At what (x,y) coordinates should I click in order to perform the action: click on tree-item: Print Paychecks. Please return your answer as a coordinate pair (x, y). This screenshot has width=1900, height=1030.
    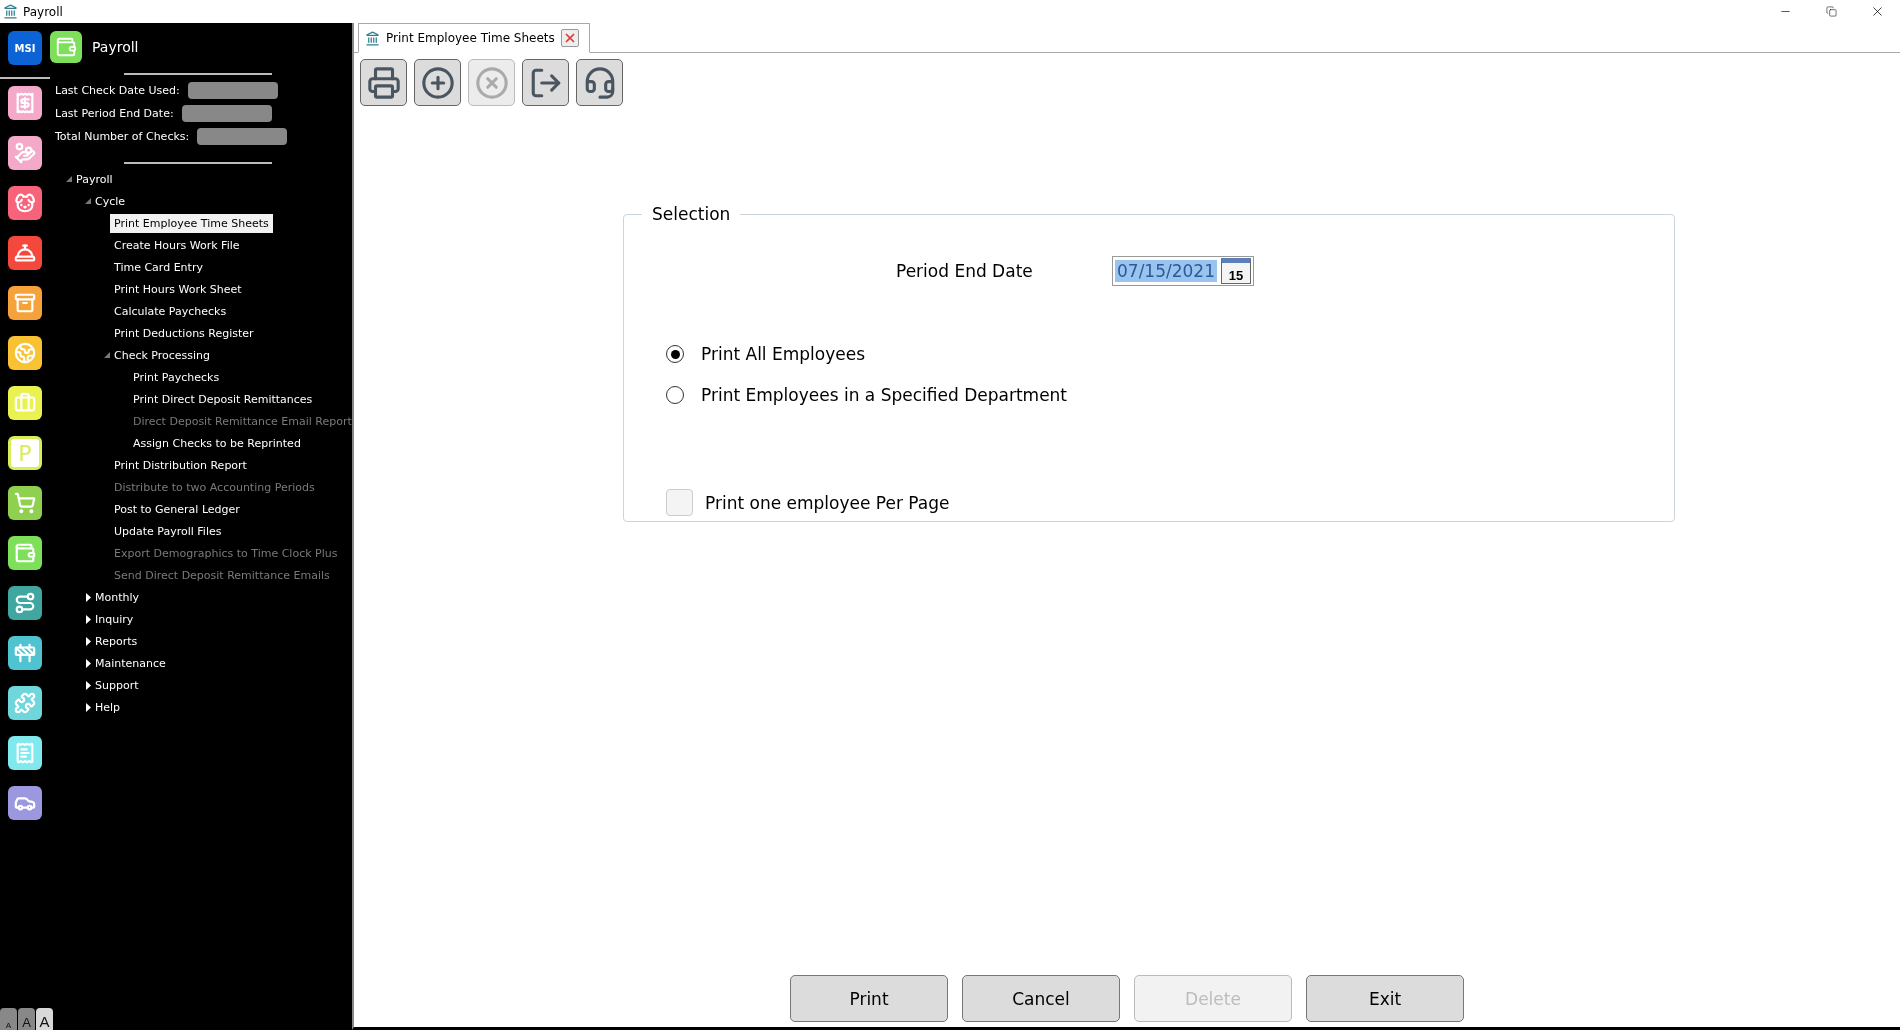
    Looking at the image, I should click on (176, 377).